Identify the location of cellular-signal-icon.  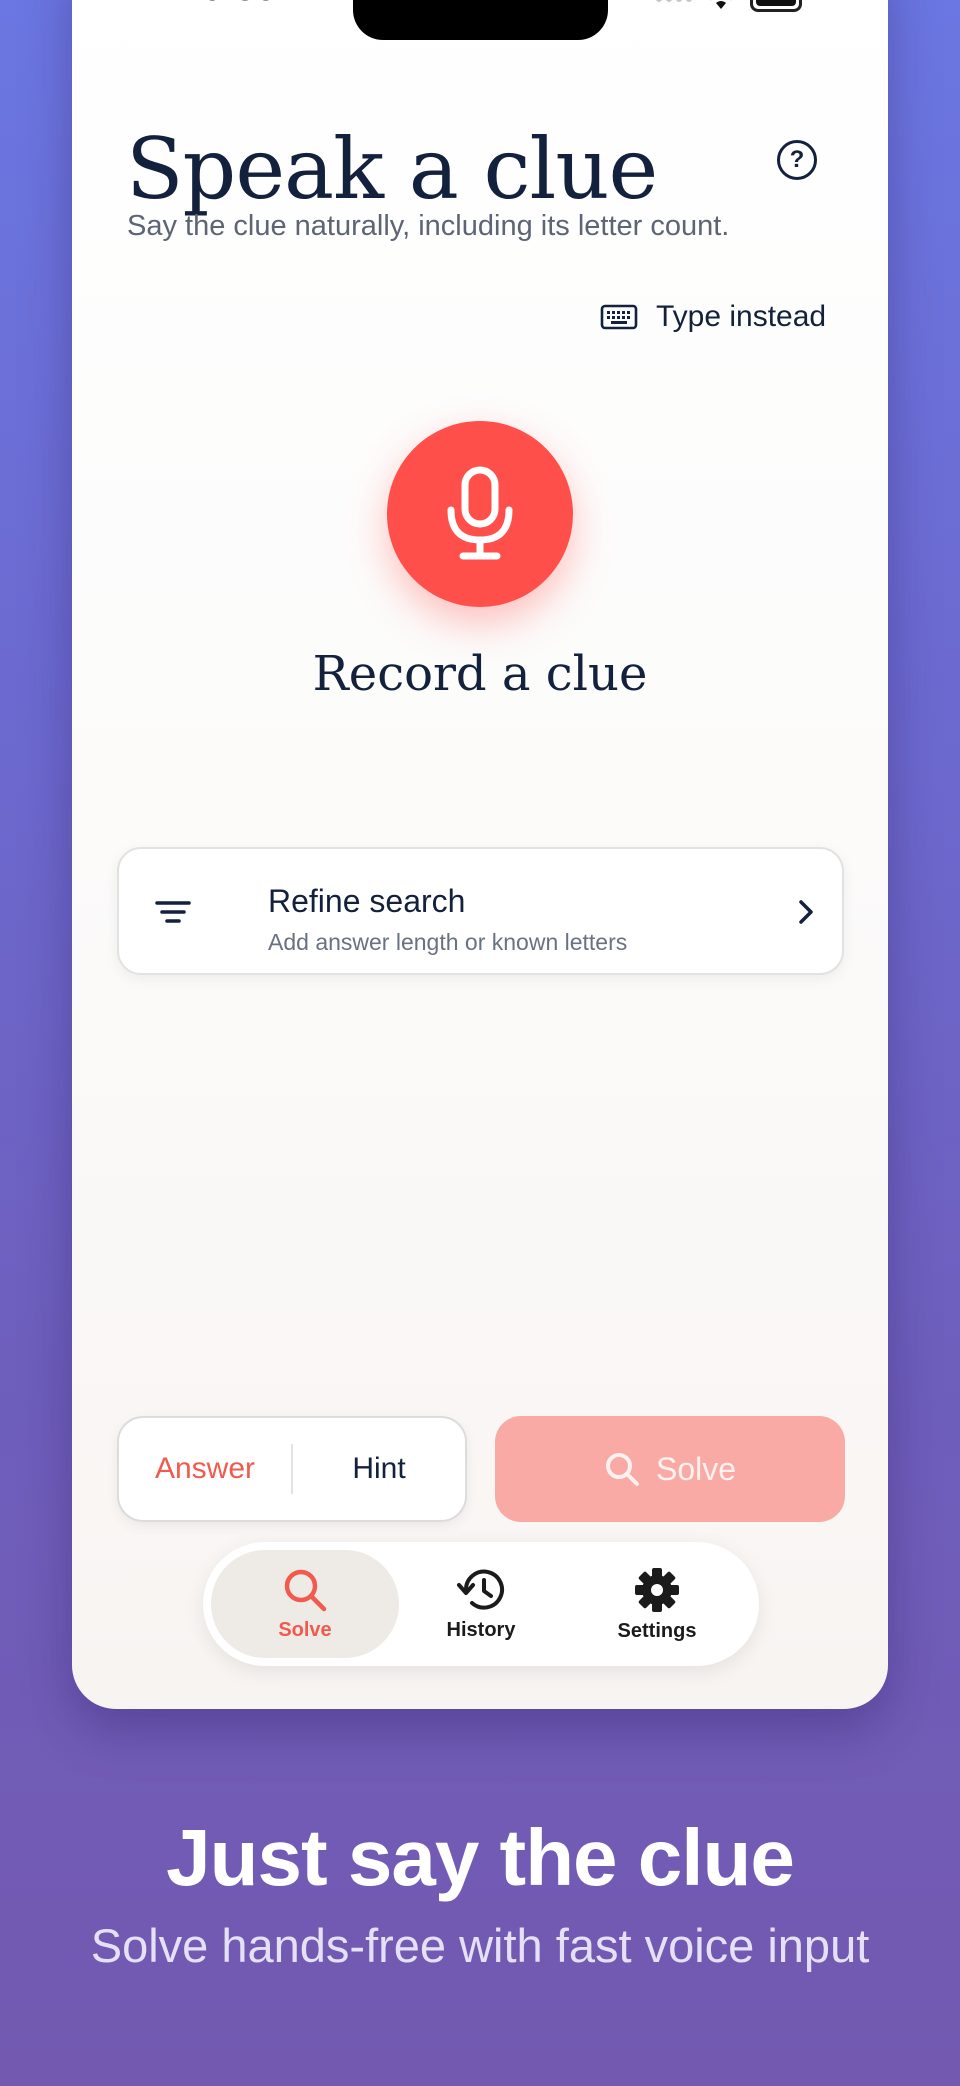
(674, 1).